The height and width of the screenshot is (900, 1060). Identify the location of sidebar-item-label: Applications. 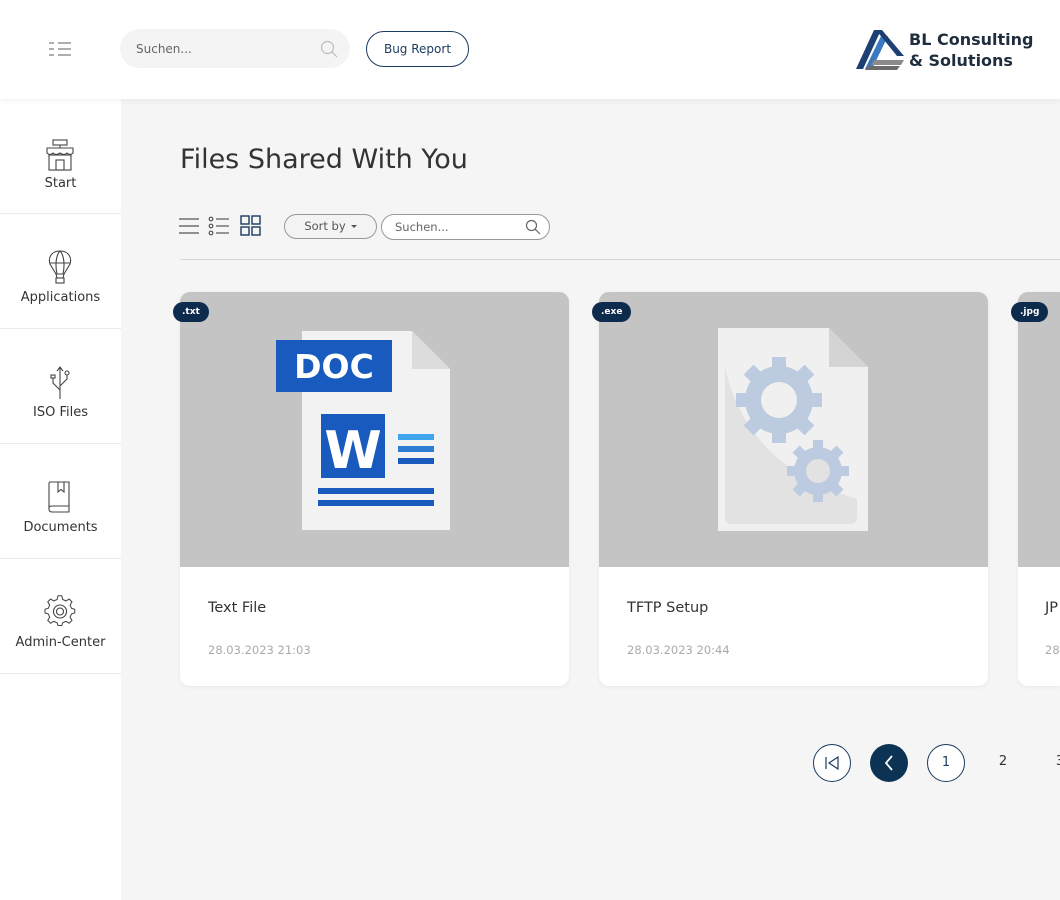
(60, 297).